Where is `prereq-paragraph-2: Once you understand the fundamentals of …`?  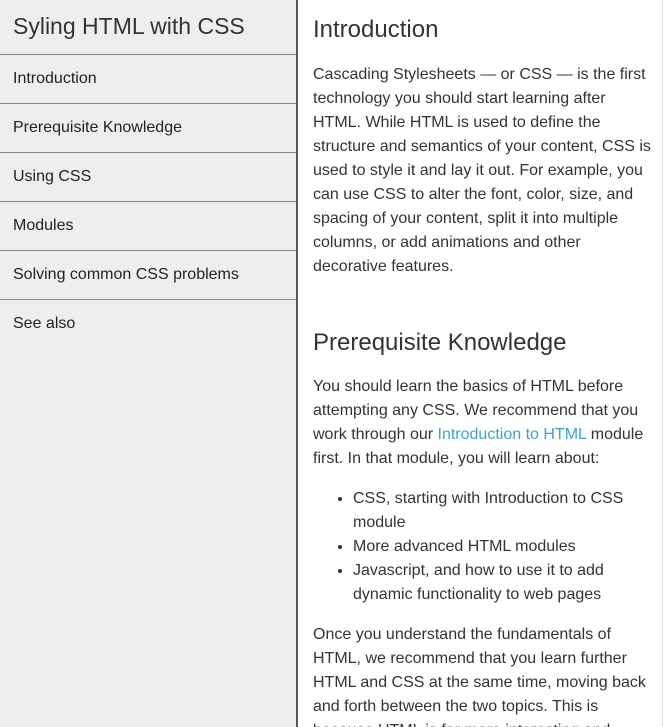 prereq-paragraph-2: Once you understand the fundamentals of … is located at coordinates (479, 676).